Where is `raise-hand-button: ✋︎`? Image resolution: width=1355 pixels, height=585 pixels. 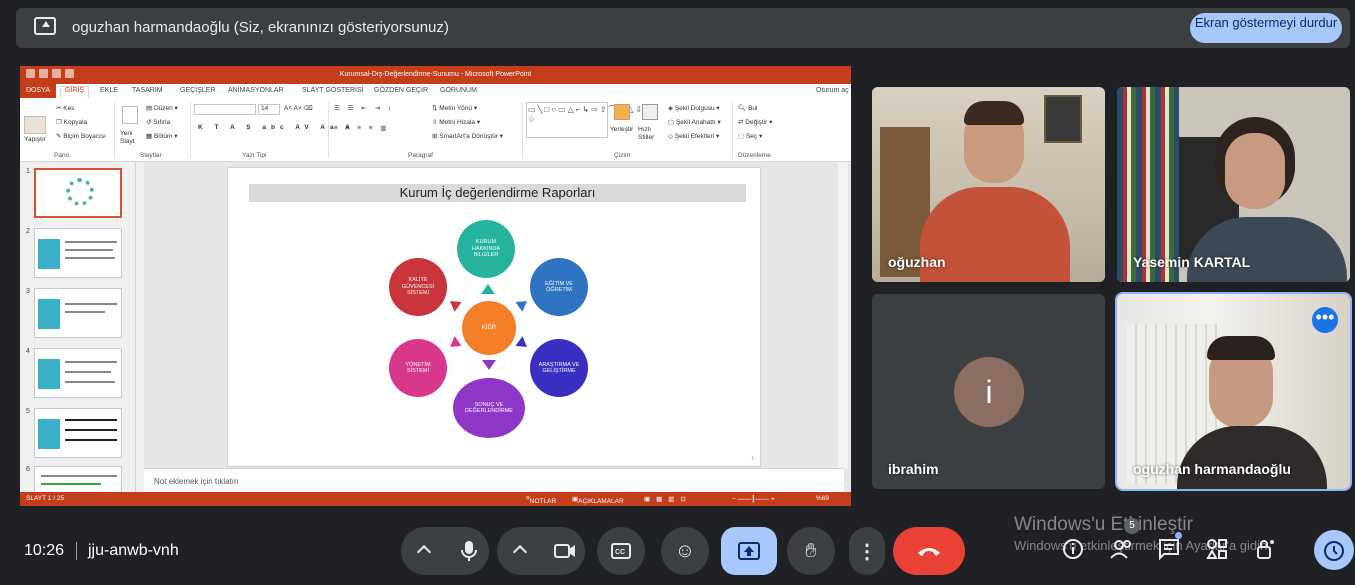 raise-hand-button: ✋︎ is located at coordinates (811, 551).